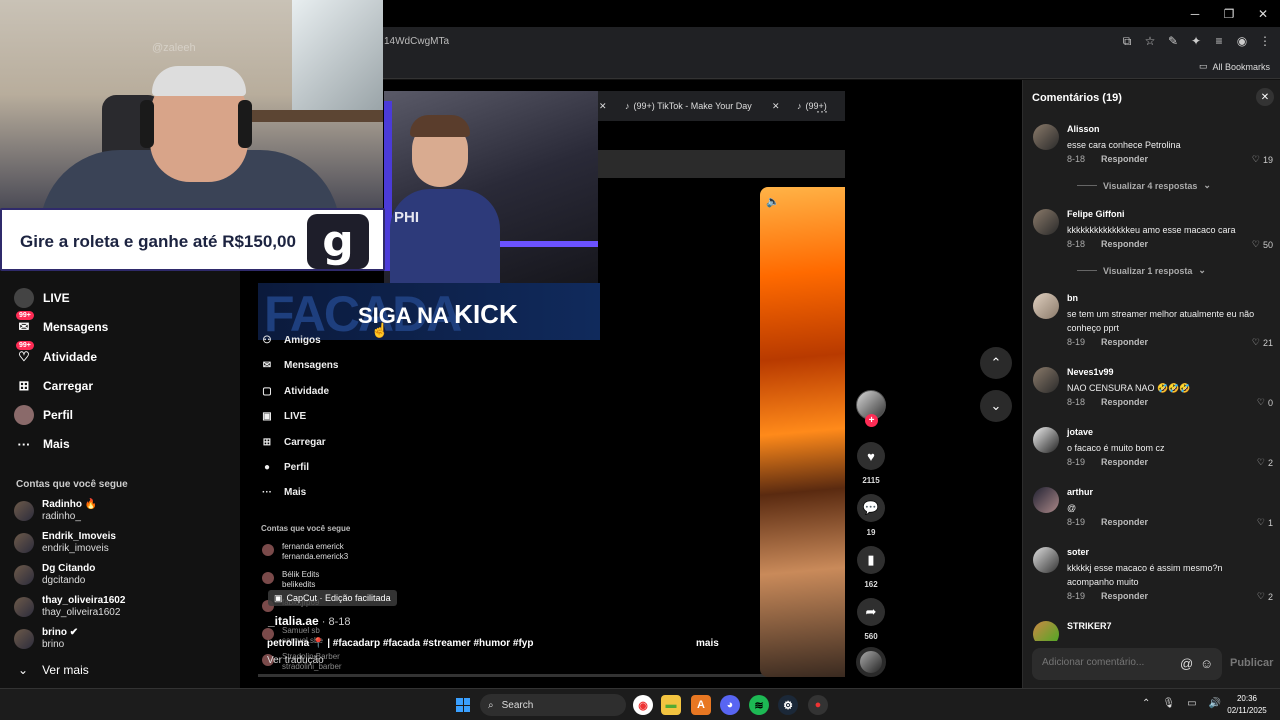  Describe the element at coordinates (1195, 13) in the screenshot. I see `minimize-icon: ─` at that location.